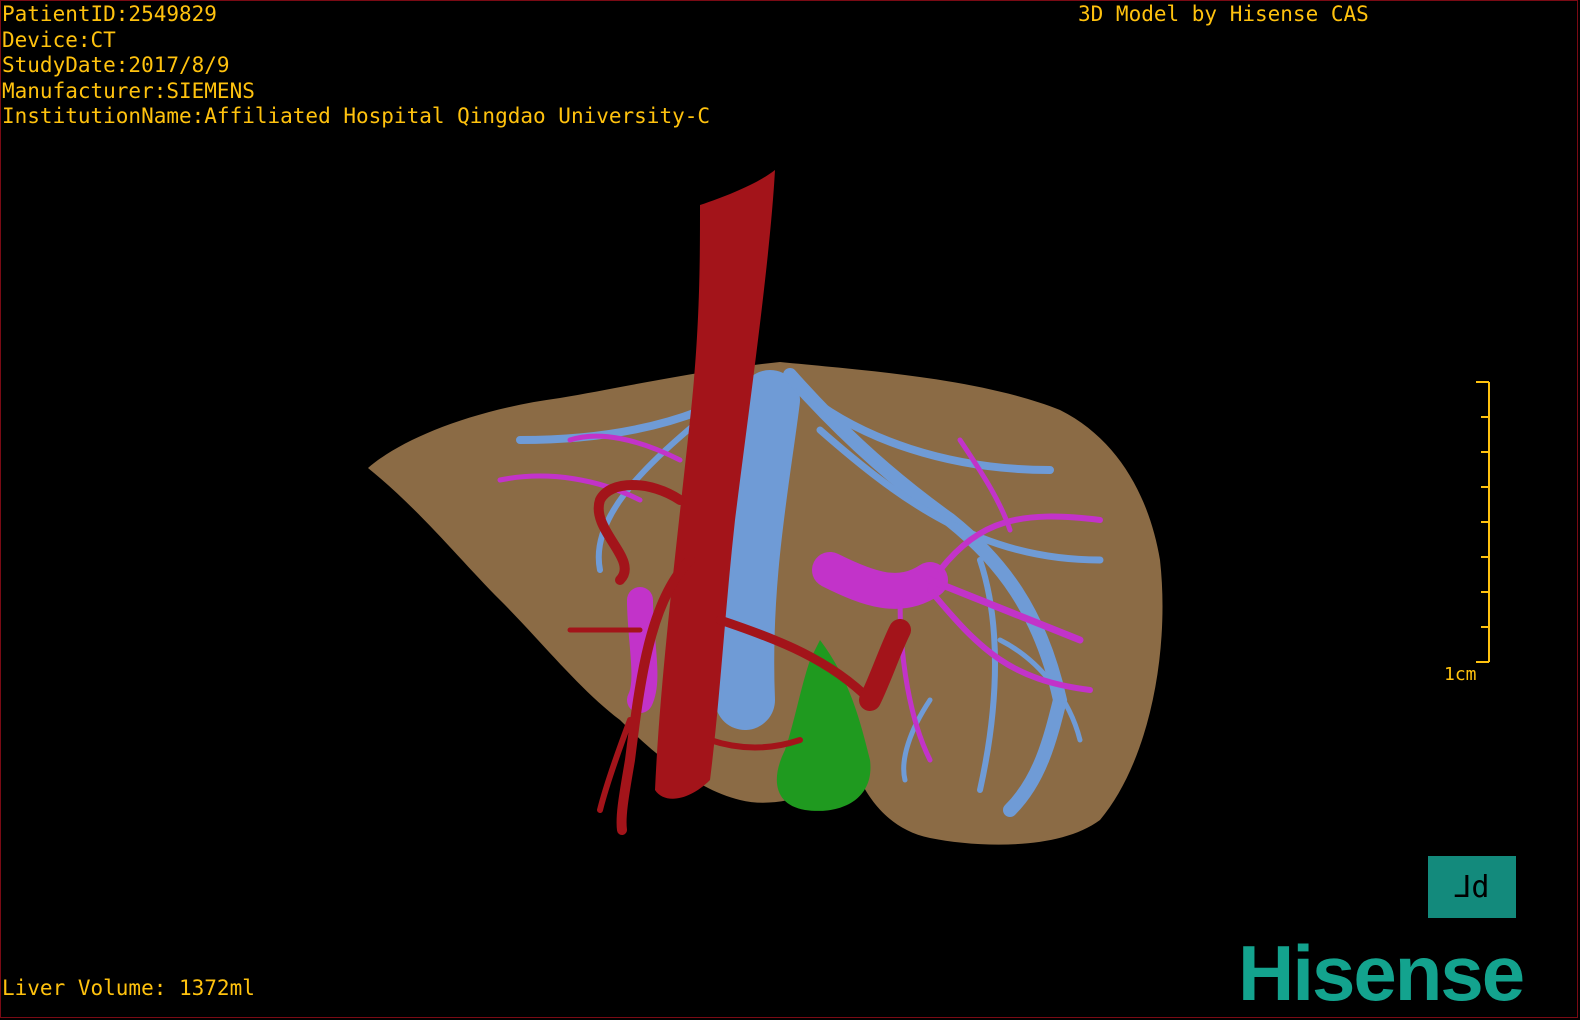 The image size is (1580, 1020). What do you see at coordinates (59, 39) in the screenshot?
I see `device: Device:CT` at bounding box center [59, 39].